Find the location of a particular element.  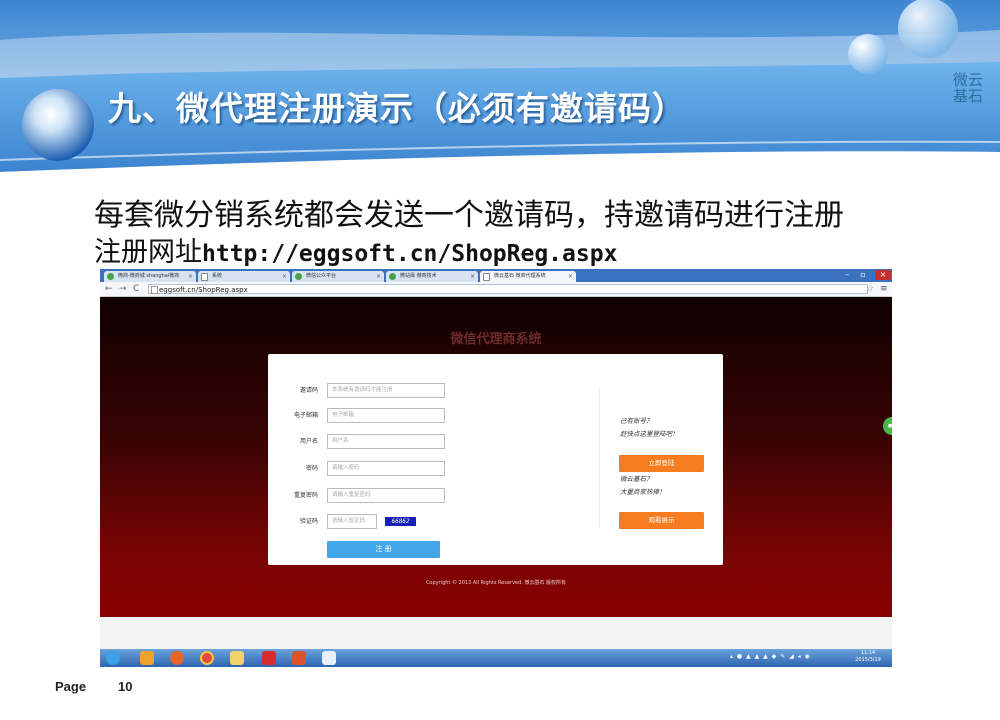

page-icon is located at coordinates (154, 290).